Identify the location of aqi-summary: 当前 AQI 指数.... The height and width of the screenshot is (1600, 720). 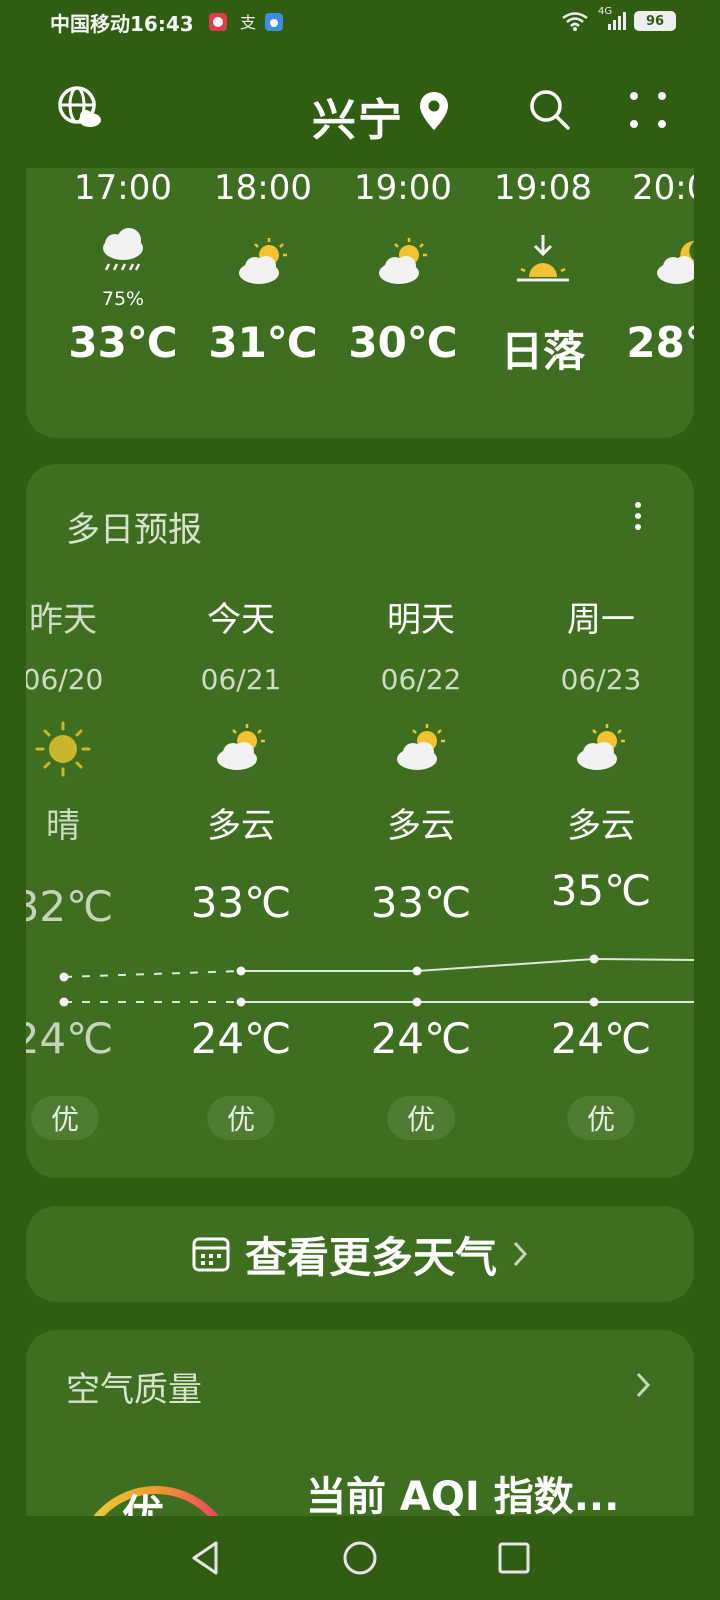
(463, 1495).